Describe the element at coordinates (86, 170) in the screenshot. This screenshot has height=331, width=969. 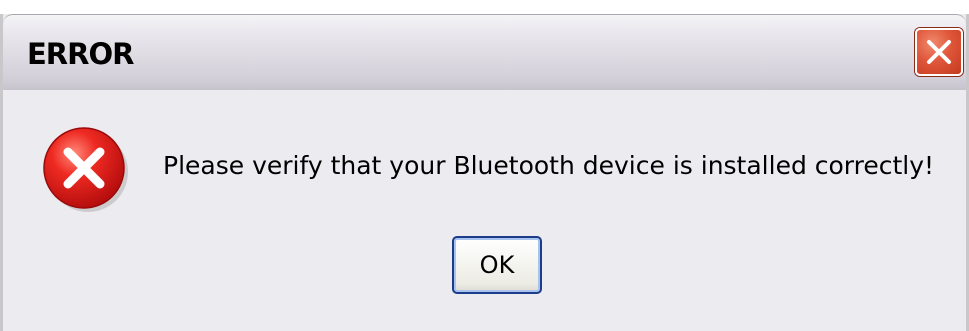
I see `error-icon` at that location.